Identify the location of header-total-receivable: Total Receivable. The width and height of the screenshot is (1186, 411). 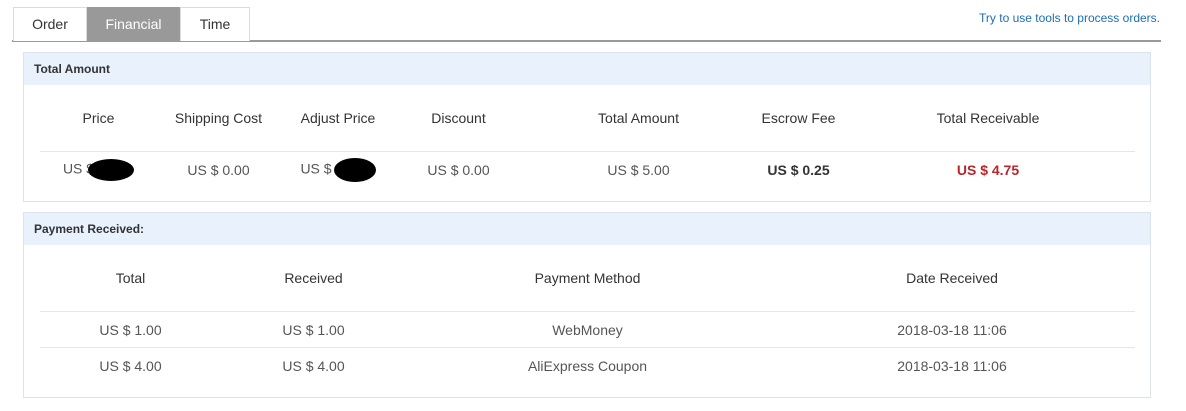
(988, 118).